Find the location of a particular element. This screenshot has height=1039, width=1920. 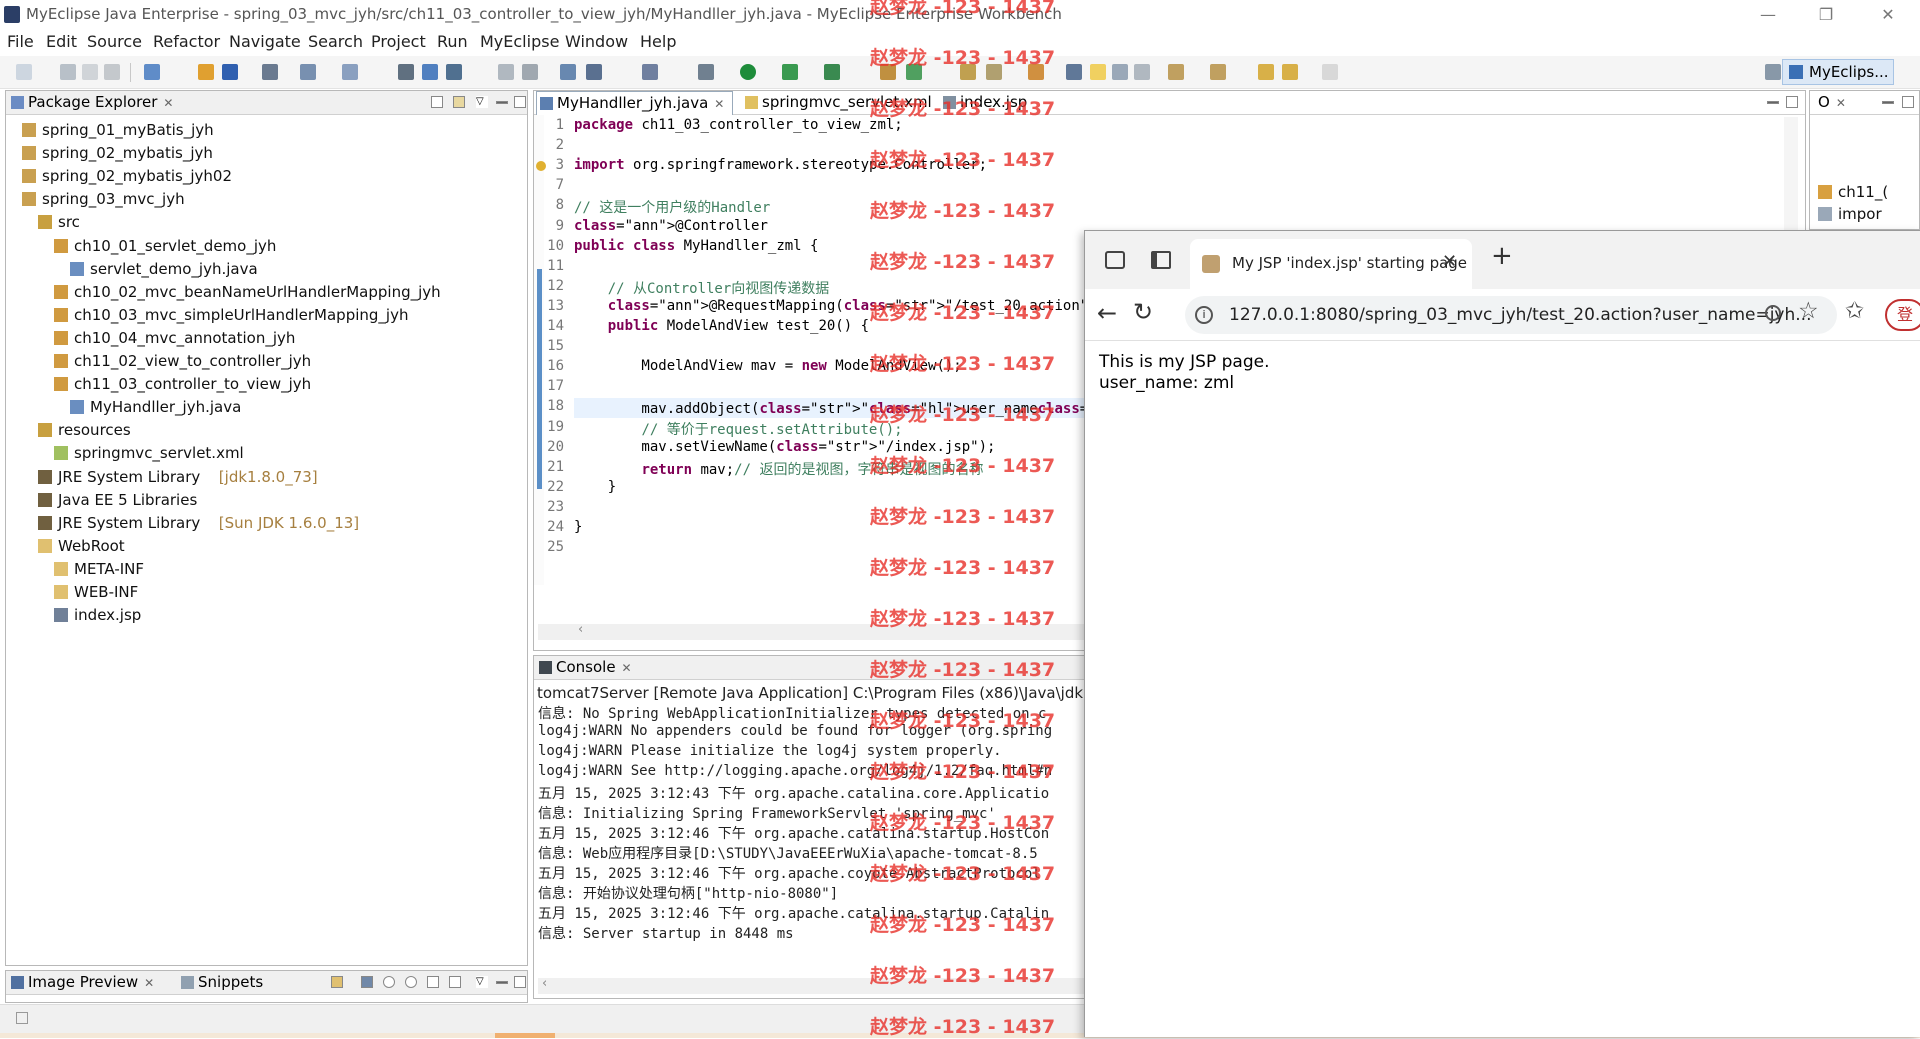

back-icon: ← is located at coordinates (1107, 313).